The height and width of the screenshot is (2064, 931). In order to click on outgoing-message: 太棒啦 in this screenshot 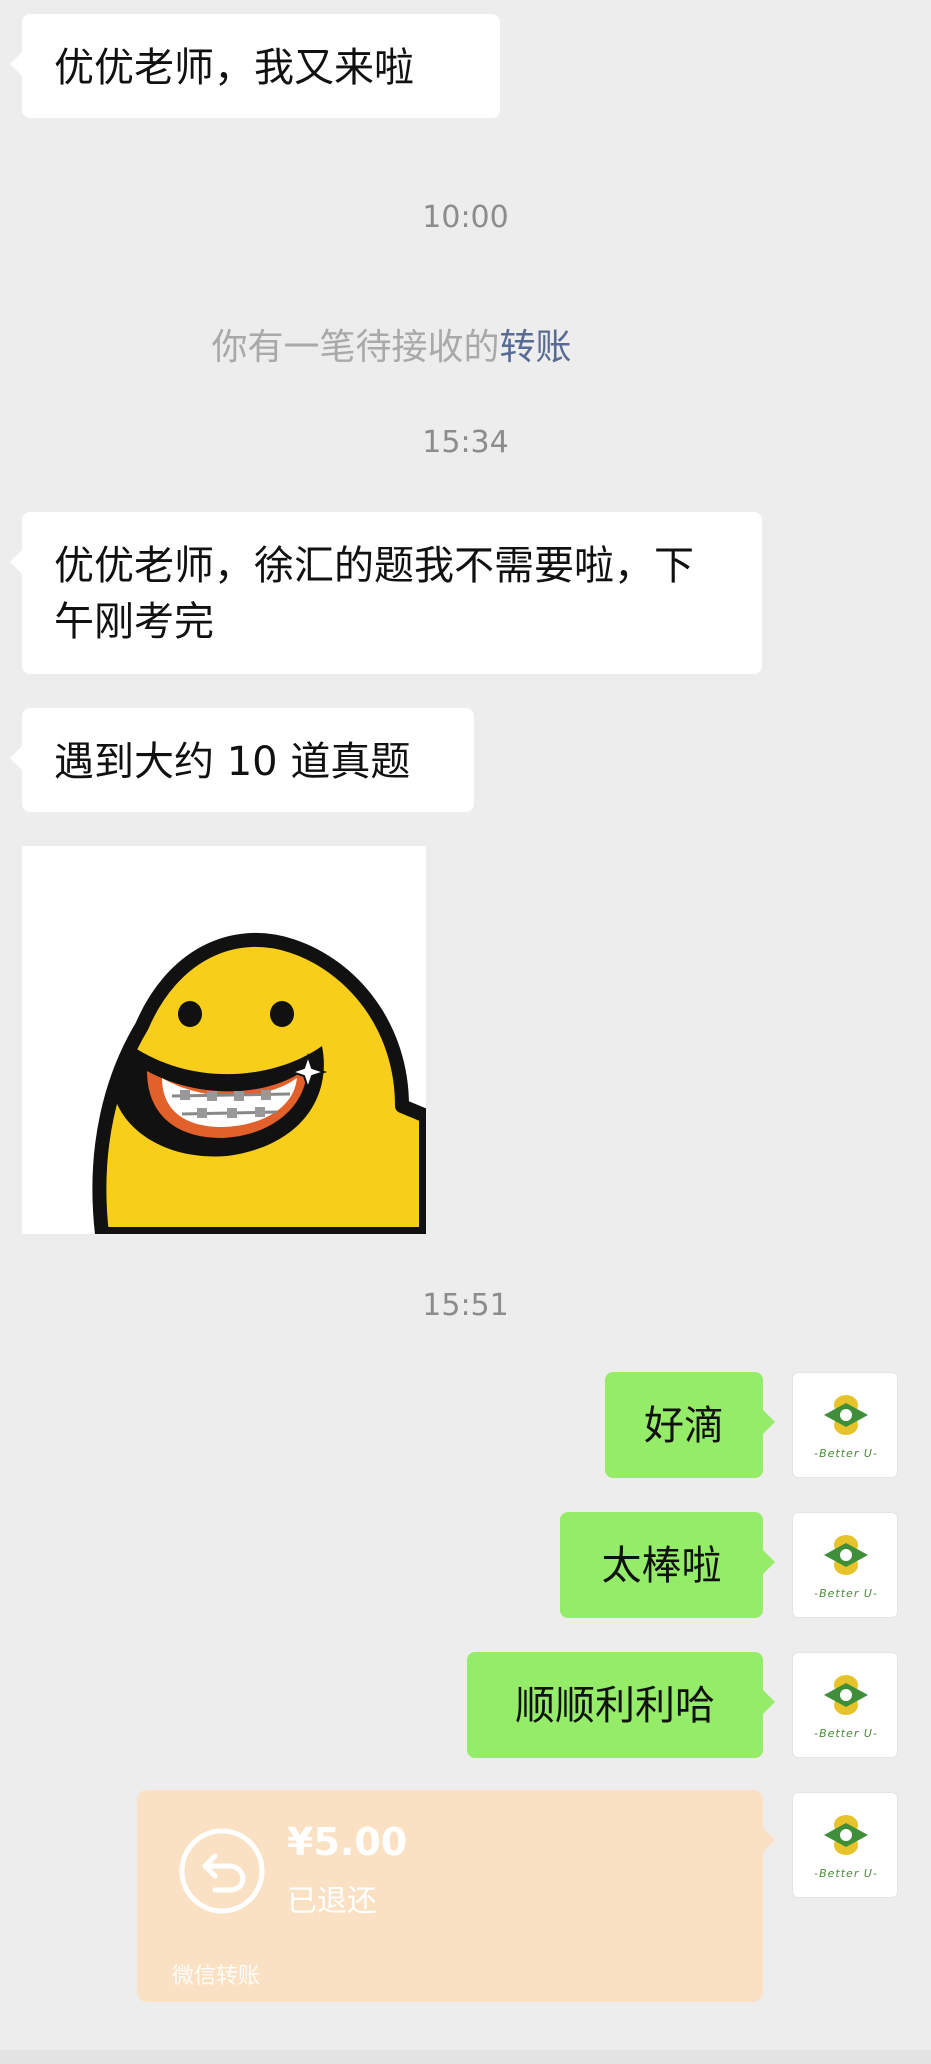, I will do `click(667, 1565)`.